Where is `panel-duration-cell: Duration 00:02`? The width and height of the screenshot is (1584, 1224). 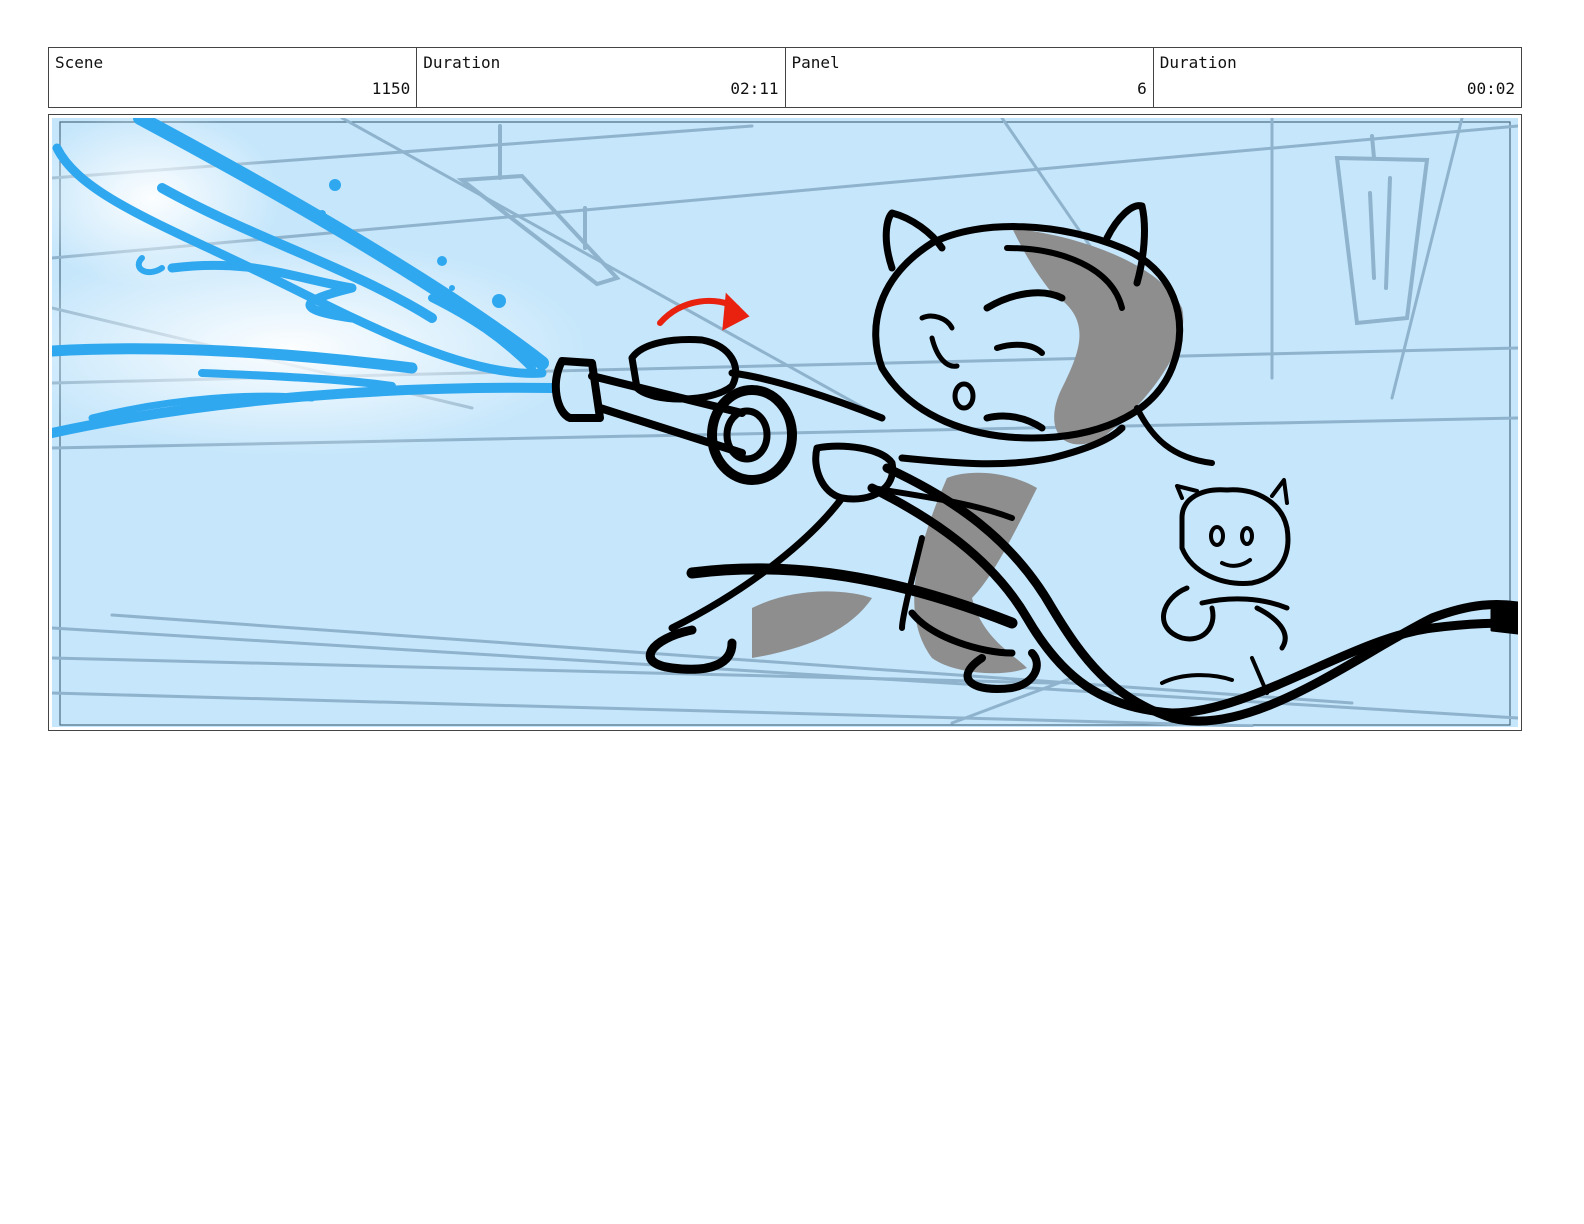 panel-duration-cell: Duration 00:02 is located at coordinates (1337, 77).